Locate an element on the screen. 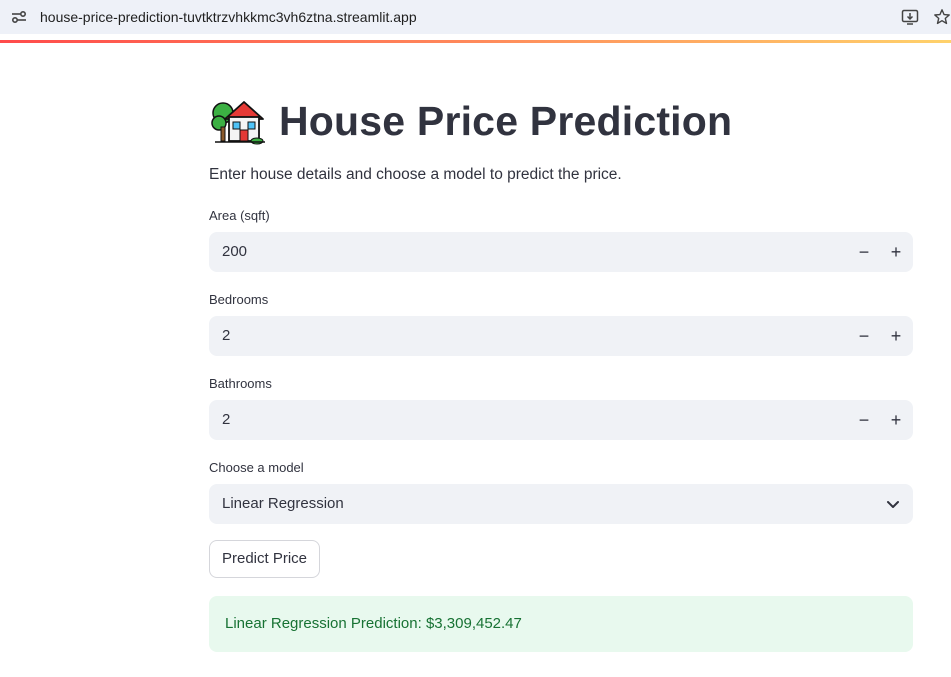 Image resolution: width=951 pixels, height=677 pixels. chevron-down-icon is located at coordinates (893, 504).